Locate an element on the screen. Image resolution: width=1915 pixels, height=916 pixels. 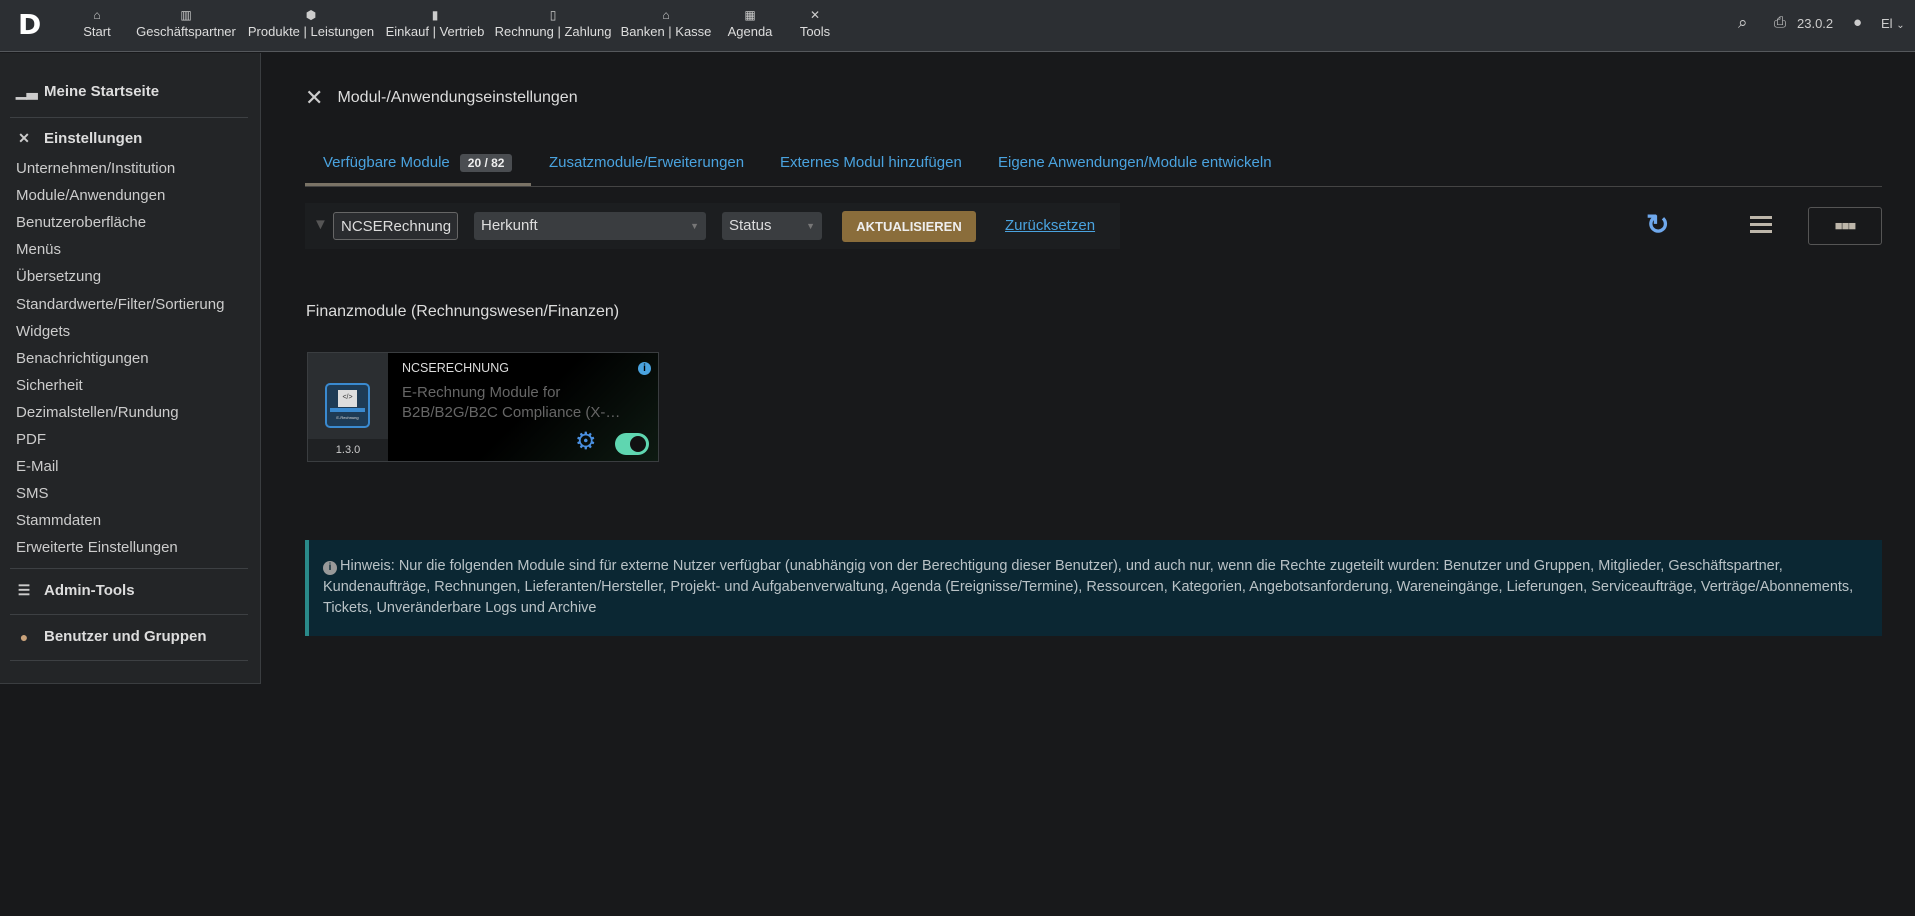
sidebar-item: E-Mail is located at coordinates (37, 466).